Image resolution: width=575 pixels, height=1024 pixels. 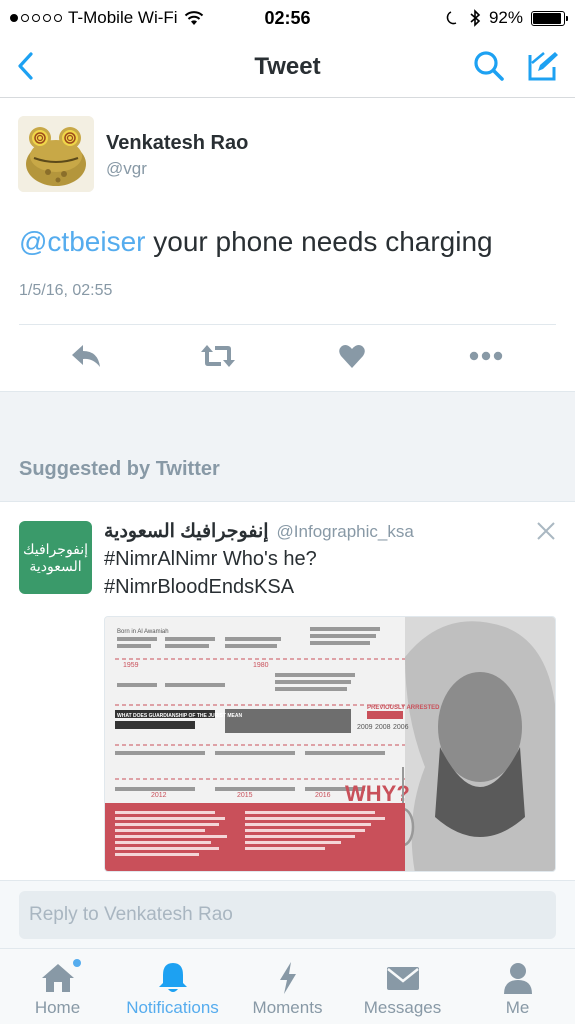 I want to click on search-button, so click(x=489, y=66).